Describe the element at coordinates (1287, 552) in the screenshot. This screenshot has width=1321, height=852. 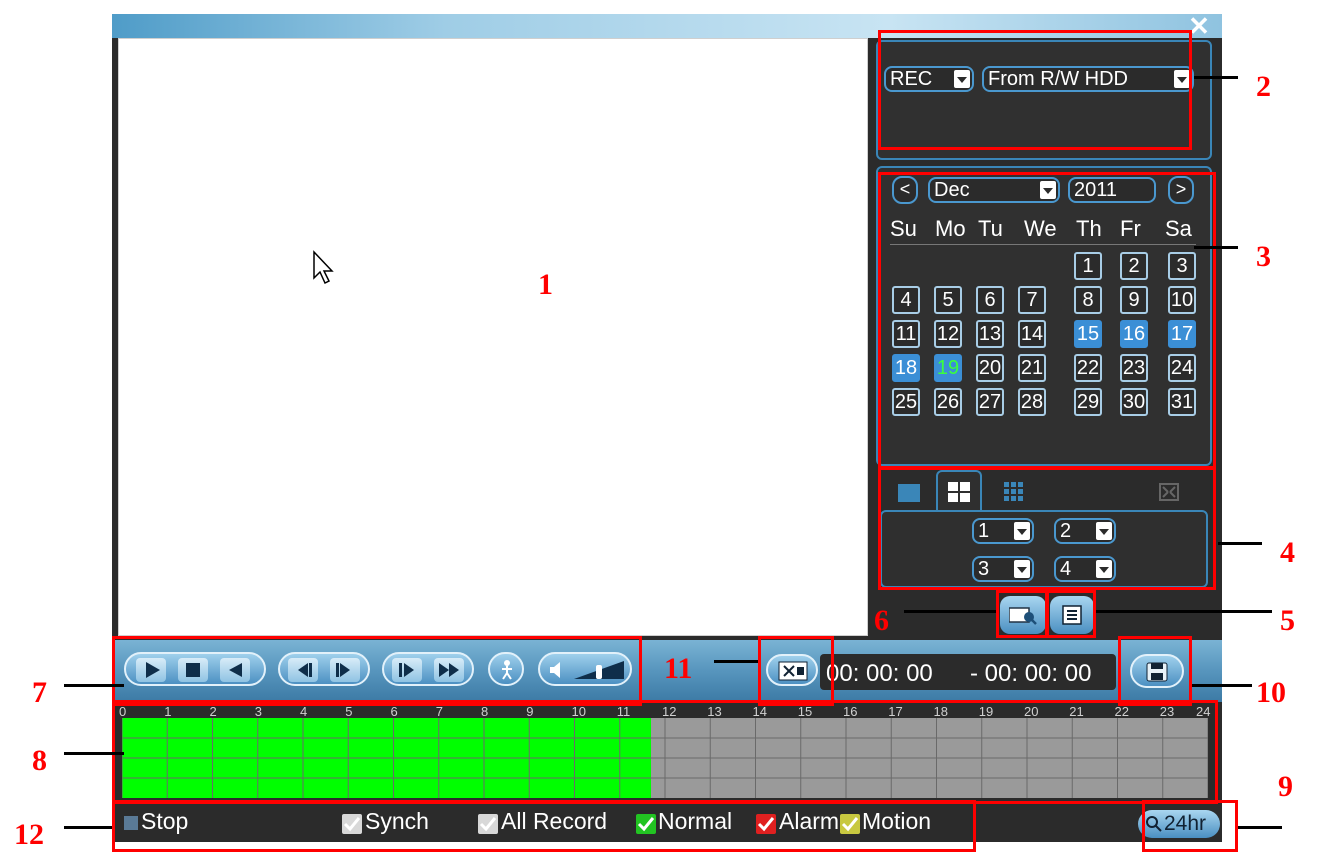
I see `callout-4: 4` at that location.